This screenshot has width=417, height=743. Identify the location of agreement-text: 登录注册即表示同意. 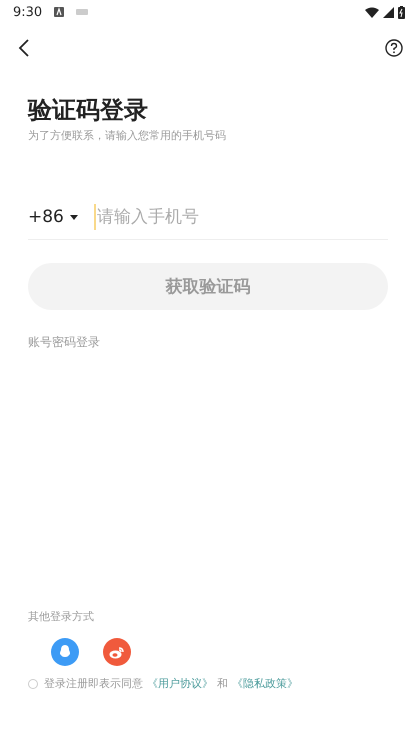
(93, 683).